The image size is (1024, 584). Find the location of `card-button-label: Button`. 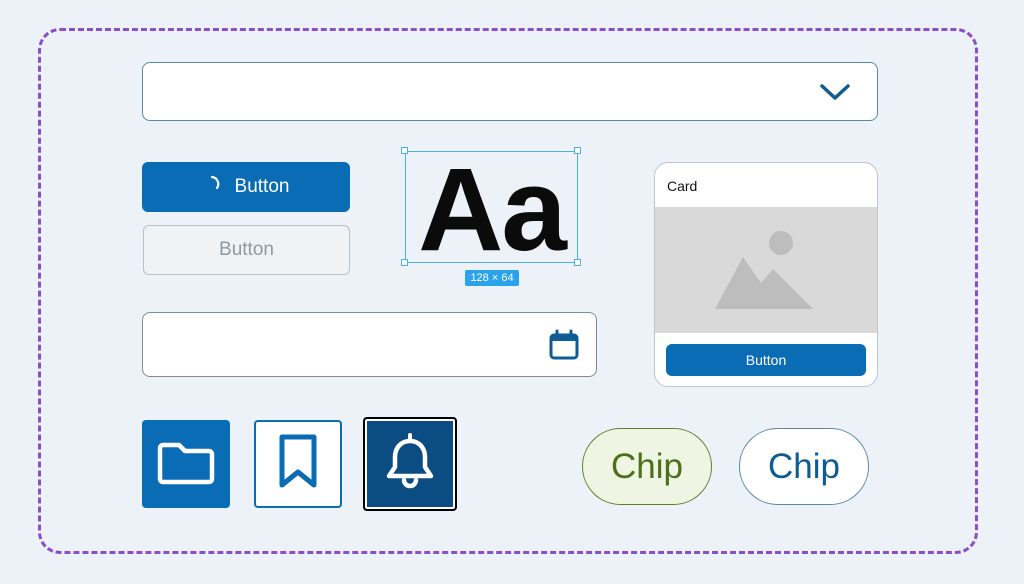

card-button-label: Button is located at coordinates (766, 360).